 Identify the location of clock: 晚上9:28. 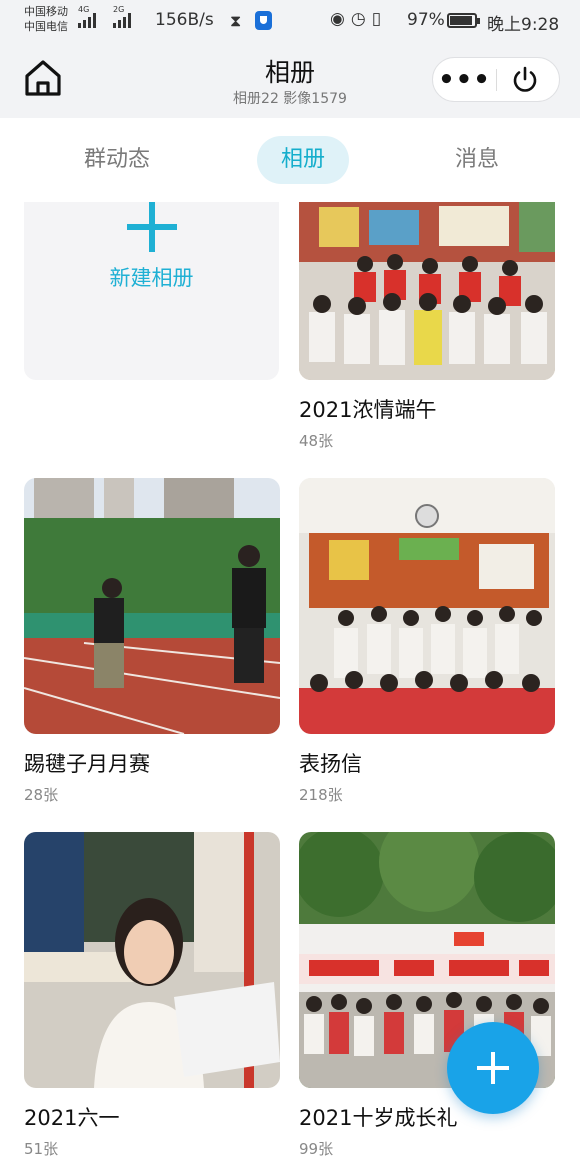
(523, 25).